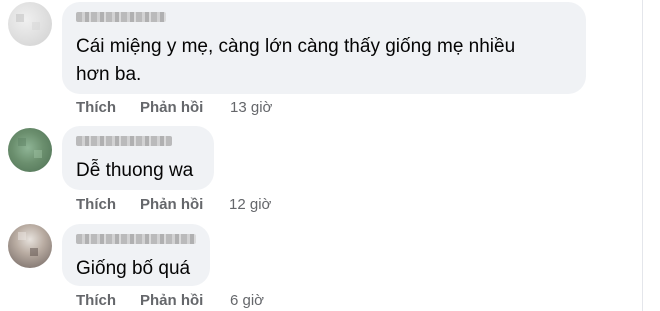 This screenshot has height=311, width=660. Describe the element at coordinates (226, 301) in the screenshot. I see `comment-actions: Thích Phản hồi 6 giờ` at that location.